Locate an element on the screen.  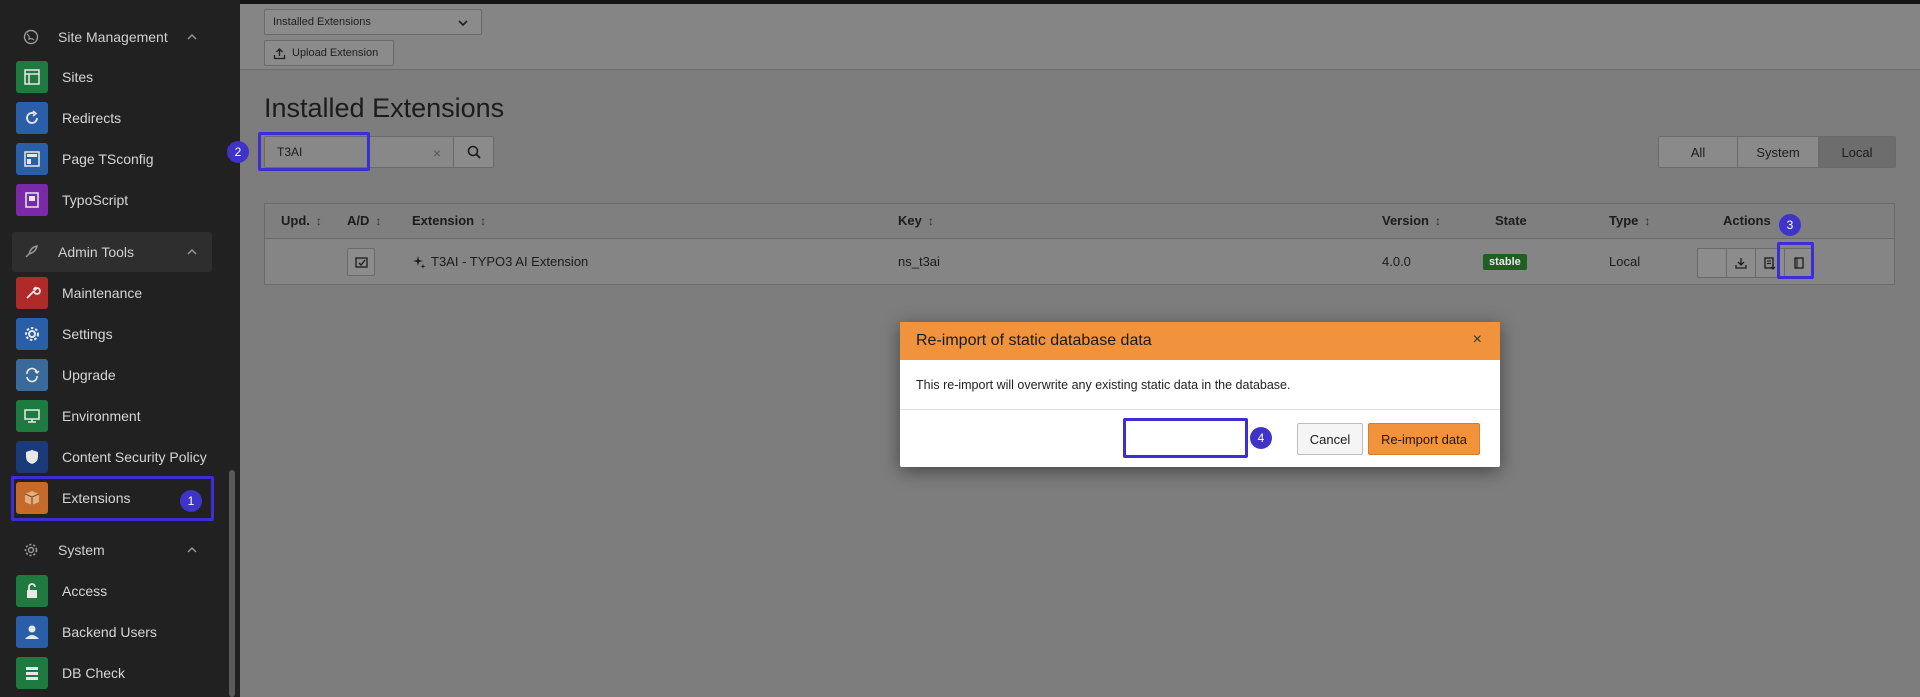
sidebar-item-content-security-policy: Content Security Policy is located at coordinates (112, 457).